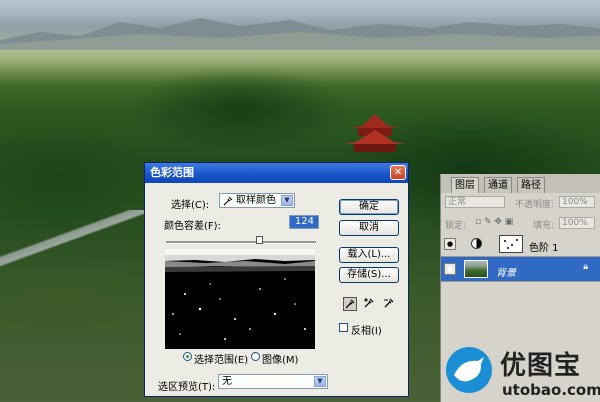  I want to click on select-label: 选择(C):, so click(190, 205).